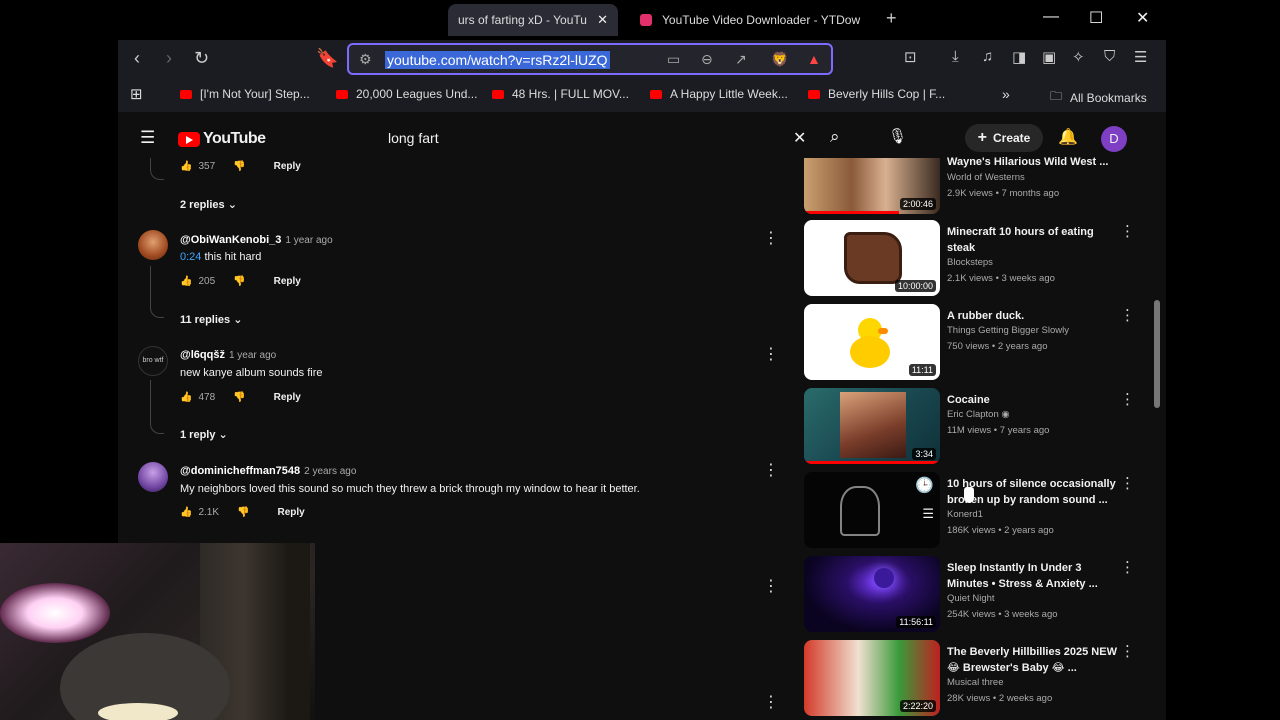 This screenshot has width=1280, height=720. What do you see at coordinates (1157, 354) in the screenshot?
I see `scrollbar` at bounding box center [1157, 354].